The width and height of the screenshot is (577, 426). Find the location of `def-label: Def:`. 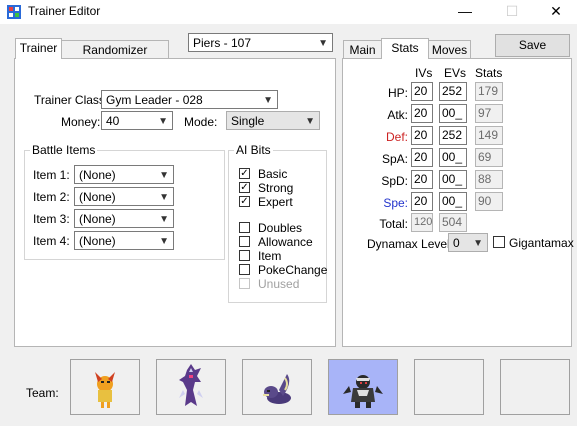

def-label: Def: is located at coordinates (396, 137).